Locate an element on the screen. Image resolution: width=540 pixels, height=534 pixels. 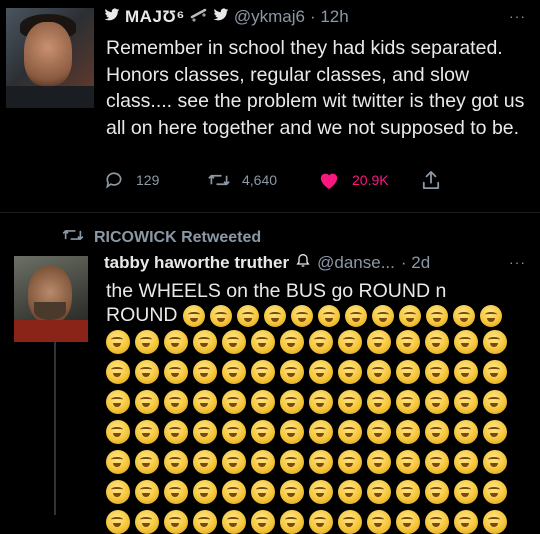
avatar-face is located at coordinates (48, 54).